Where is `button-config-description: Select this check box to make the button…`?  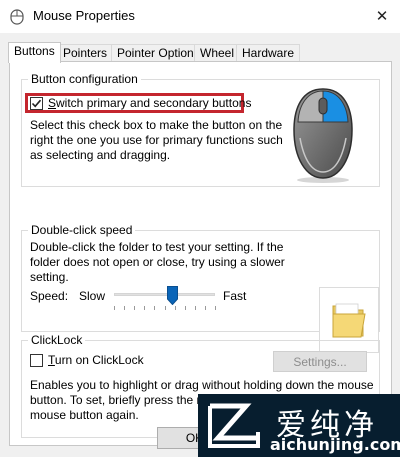 button-config-description: Select this check box to make the button… is located at coordinates (156, 140).